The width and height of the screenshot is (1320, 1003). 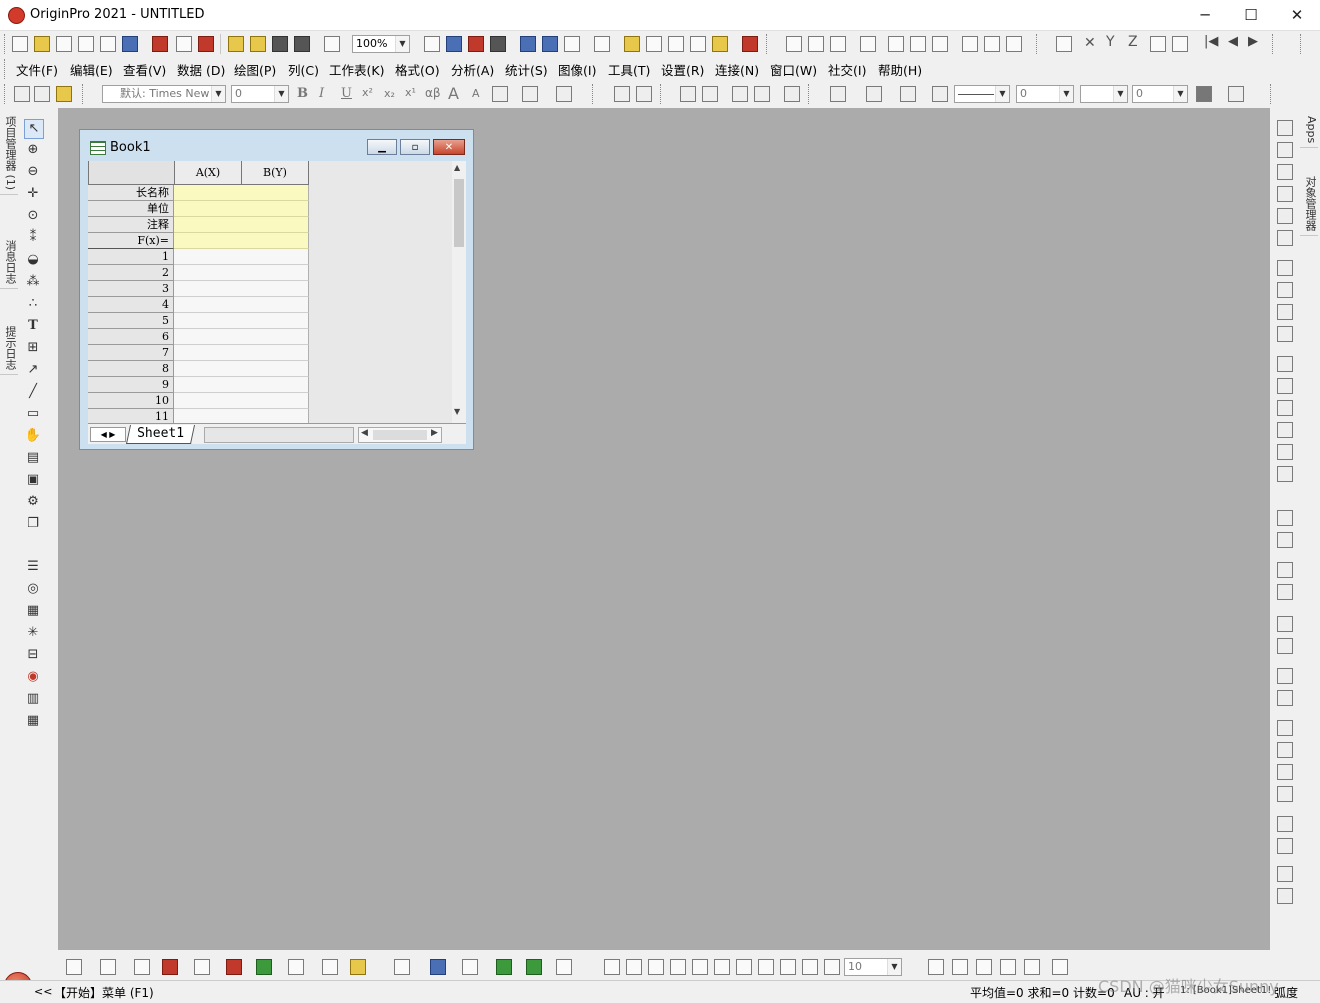 I want to click on print-icon, so click(x=432, y=44).